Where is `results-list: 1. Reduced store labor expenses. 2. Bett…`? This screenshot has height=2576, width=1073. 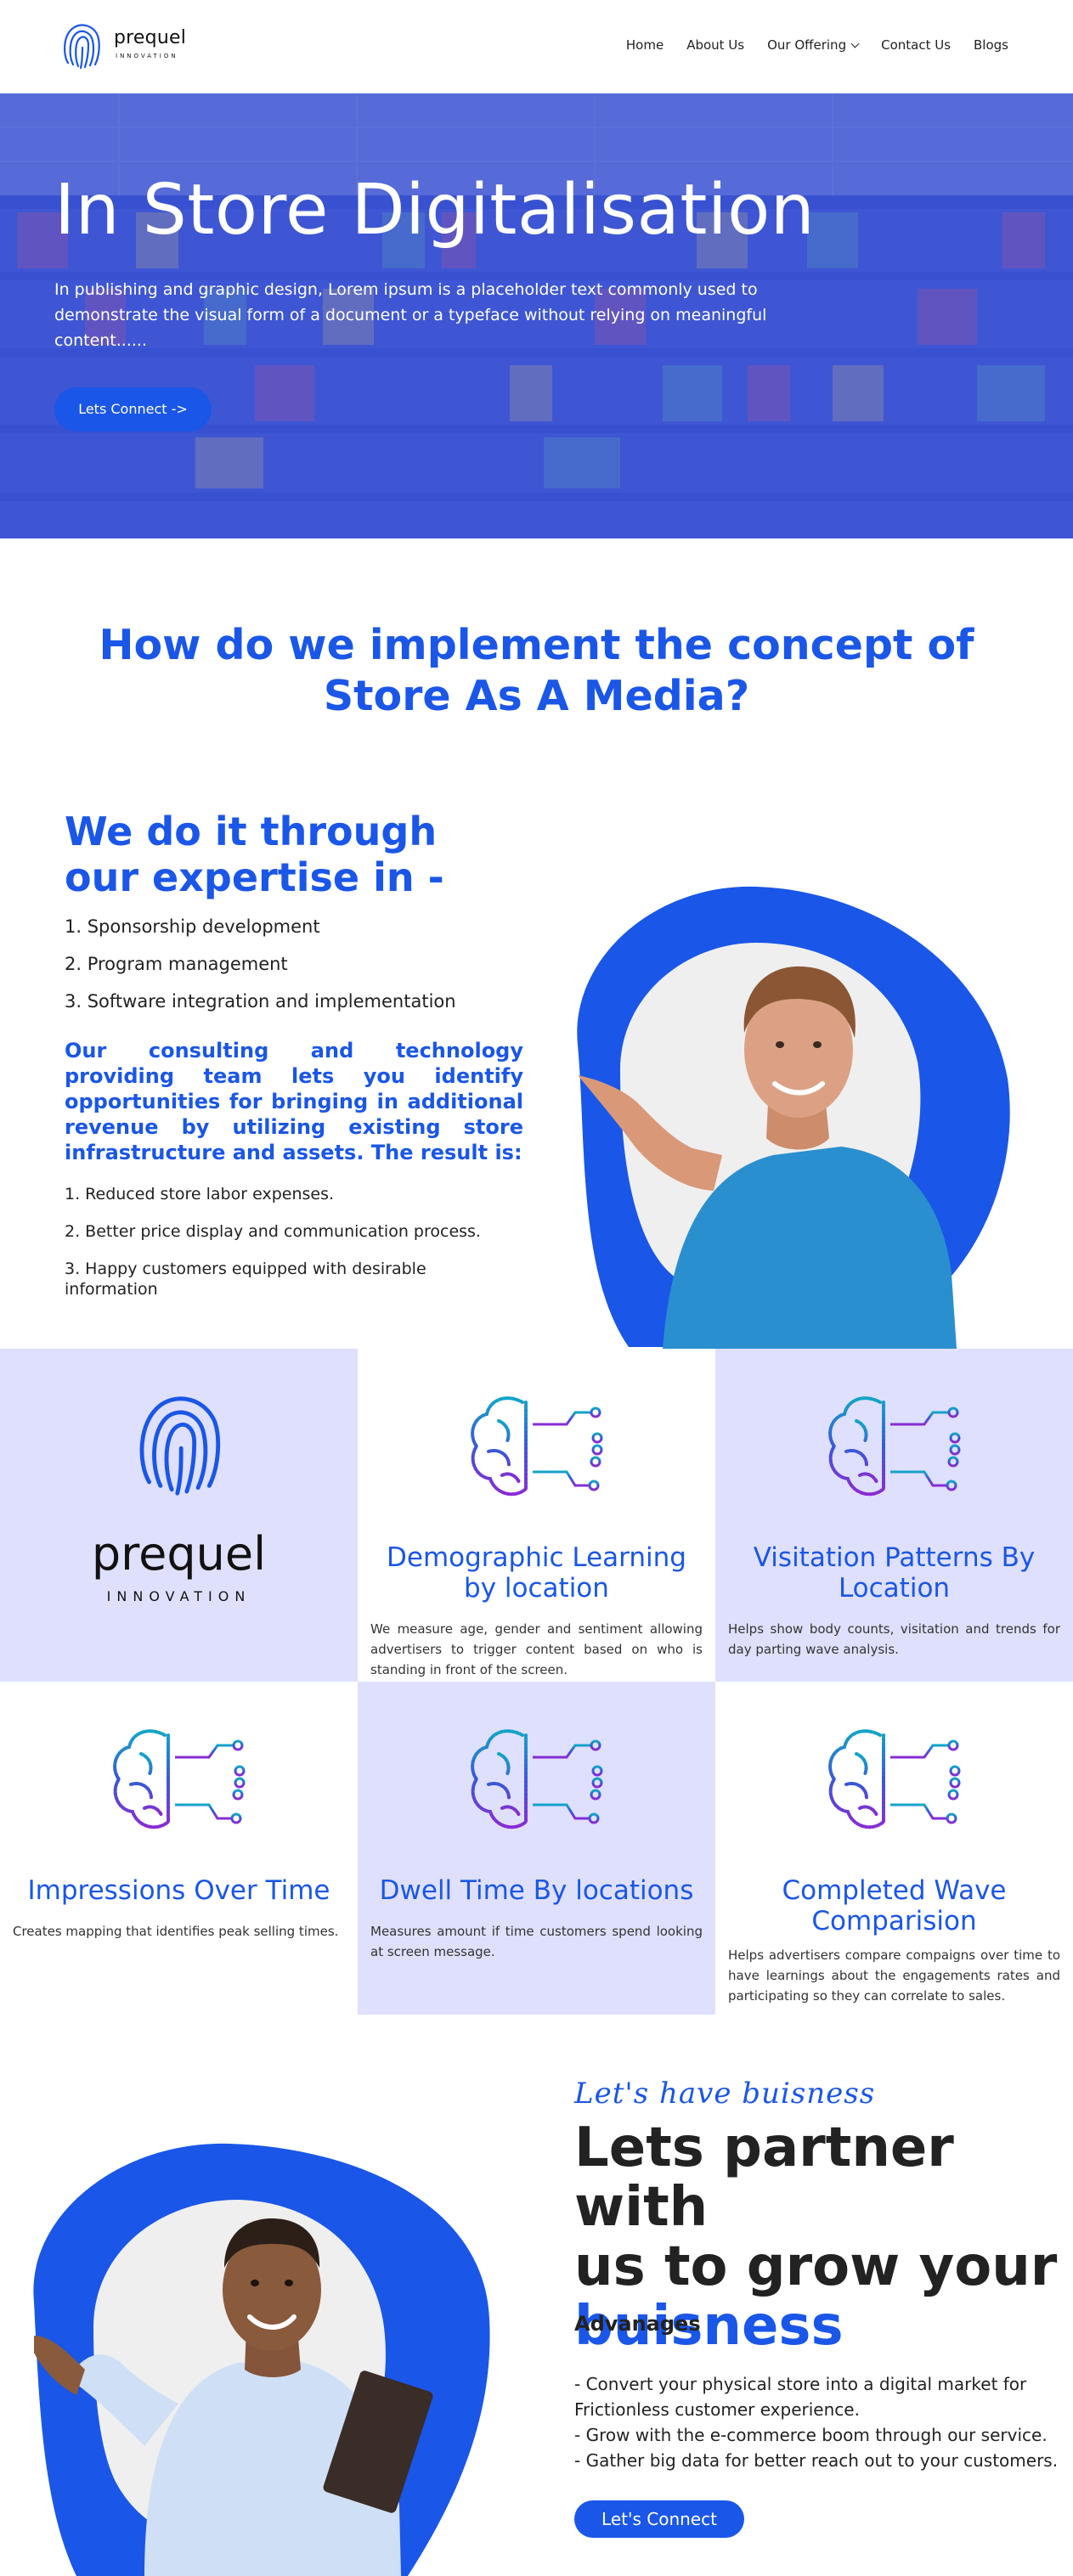 results-list: 1. Reduced store labor expenses. 2. Bett… is located at coordinates (294, 1250).